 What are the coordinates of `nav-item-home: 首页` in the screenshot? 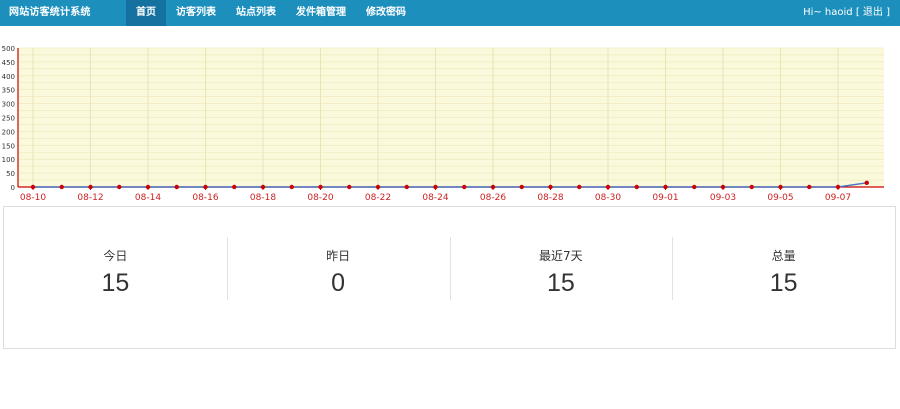 It's located at (146, 13).